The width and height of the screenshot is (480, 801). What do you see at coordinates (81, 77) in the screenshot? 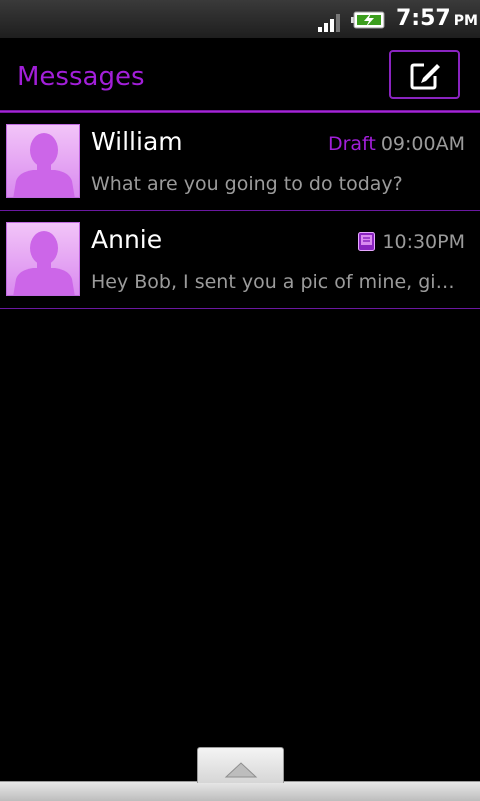
I see `page-title: Messages` at bounding box center [81, 77].